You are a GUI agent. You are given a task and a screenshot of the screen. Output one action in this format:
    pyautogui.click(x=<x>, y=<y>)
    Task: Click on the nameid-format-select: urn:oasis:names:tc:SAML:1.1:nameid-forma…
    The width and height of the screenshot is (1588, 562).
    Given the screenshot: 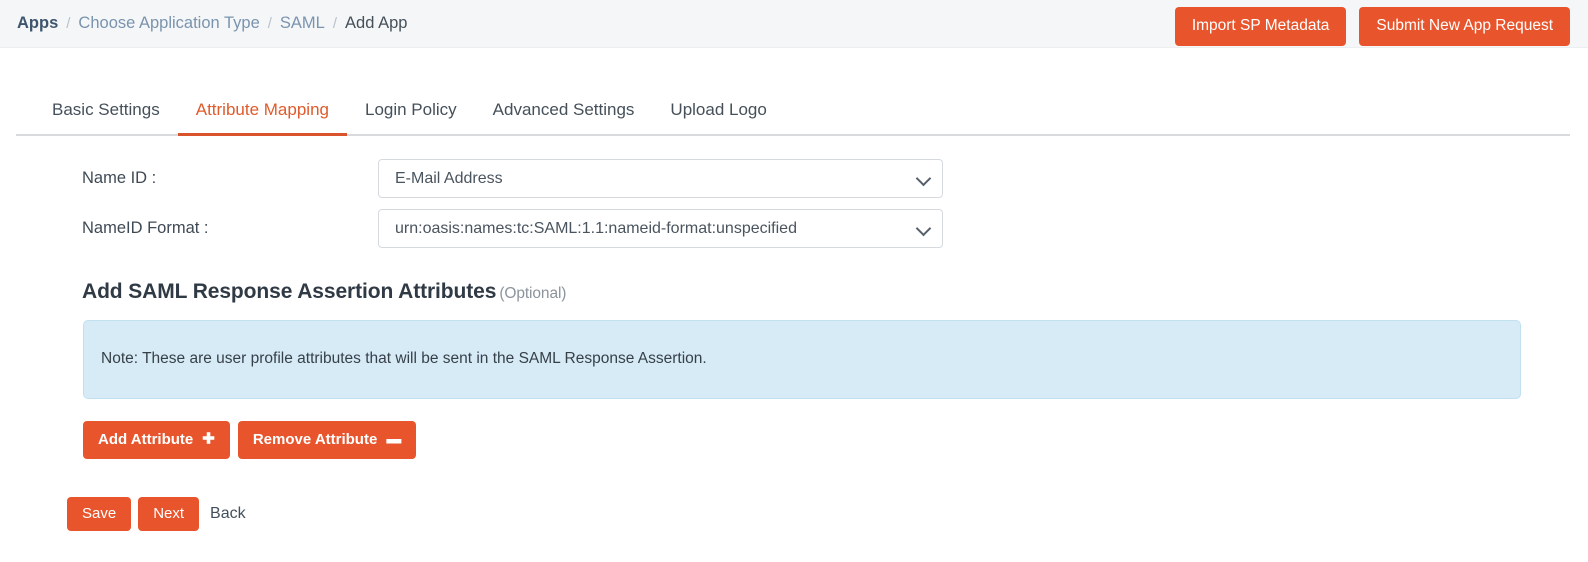 What is the action you would take?
    pyautogui.click(x=660, y=228)
    